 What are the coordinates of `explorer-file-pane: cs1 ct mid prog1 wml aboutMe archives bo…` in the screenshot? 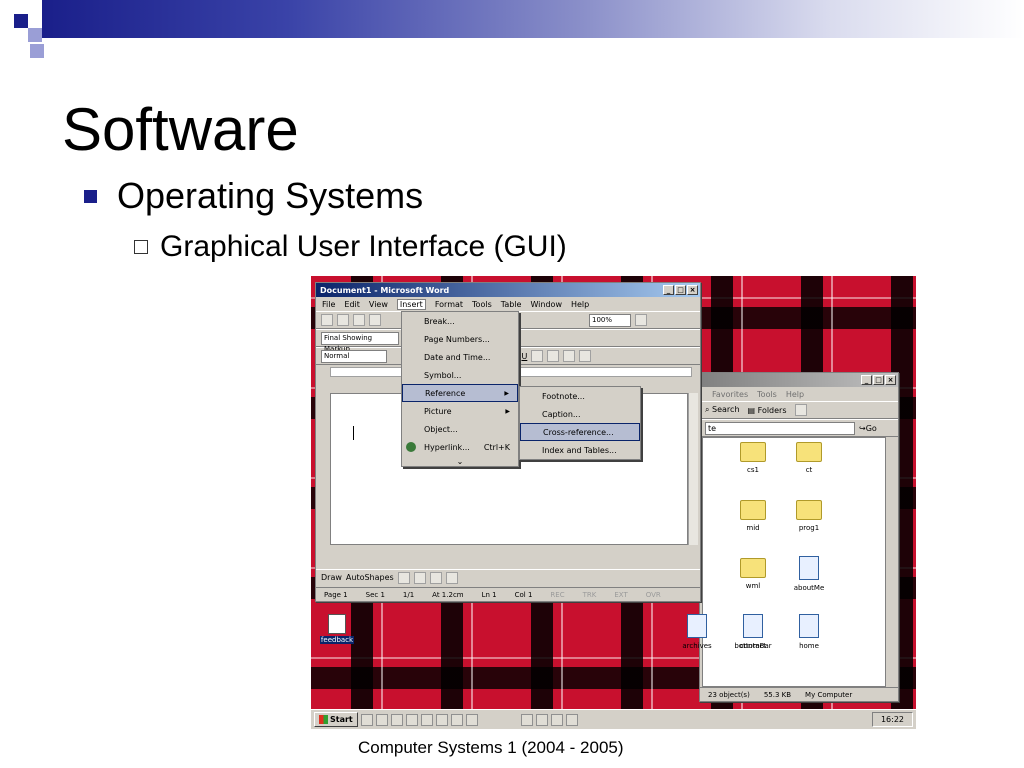 It's located at (784, 562).